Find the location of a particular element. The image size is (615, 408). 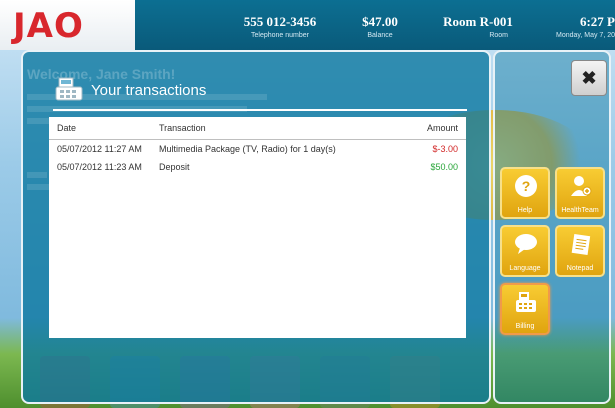

notepad-icon is located at coordinates (581, 244).